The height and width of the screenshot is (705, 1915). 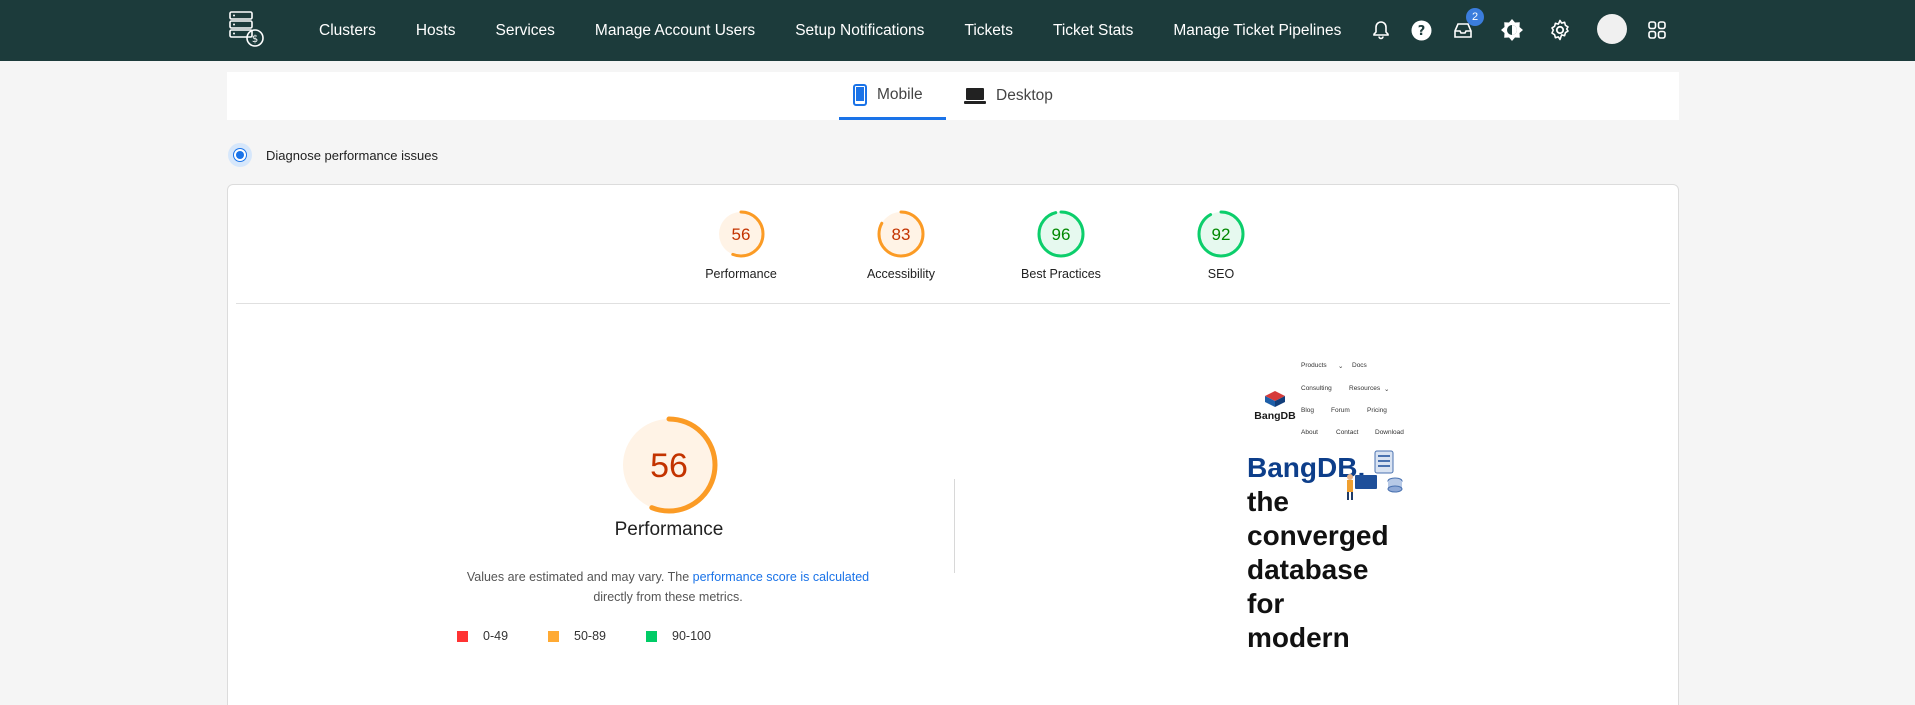 I want to click on gauge-seo-value: 92, so click(x=1221, y=234).